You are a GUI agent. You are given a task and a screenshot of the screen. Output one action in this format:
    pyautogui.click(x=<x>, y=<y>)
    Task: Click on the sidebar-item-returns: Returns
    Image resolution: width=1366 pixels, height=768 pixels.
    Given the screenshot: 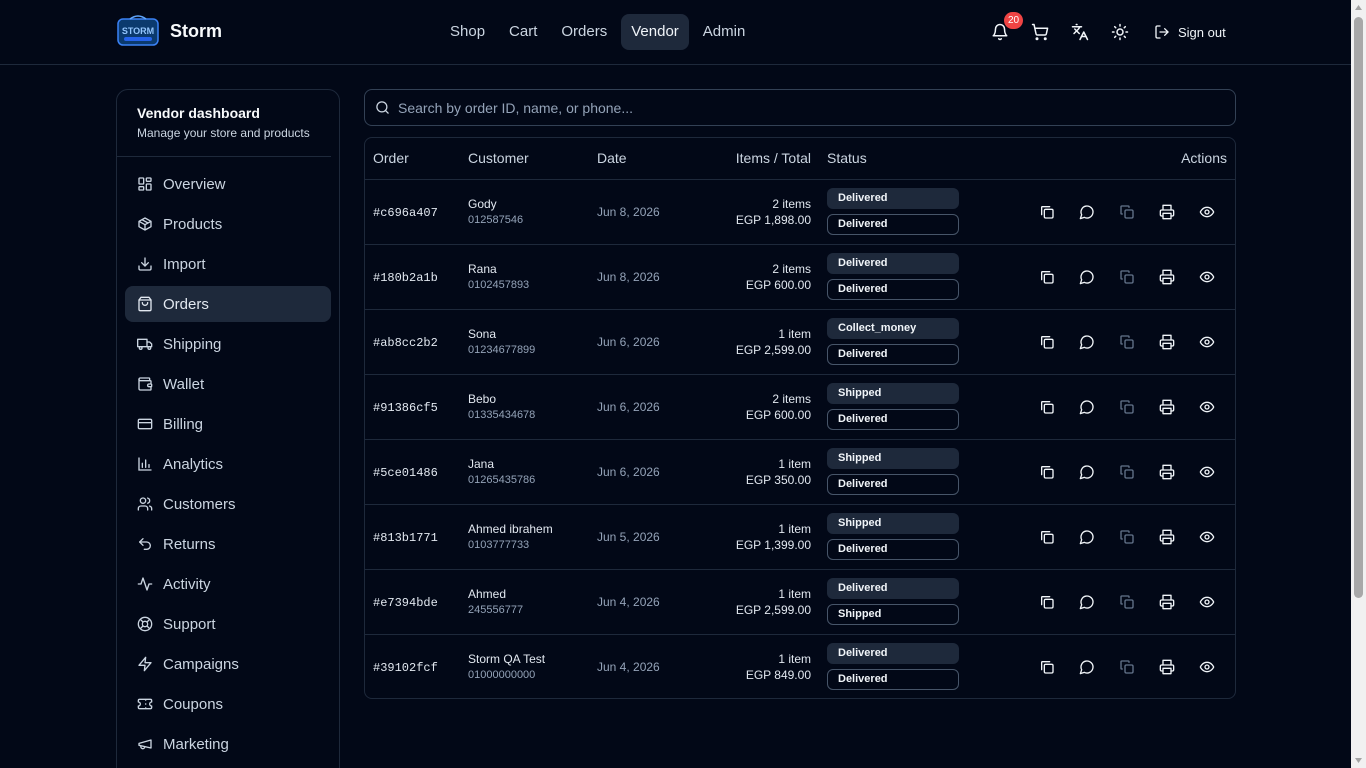 What is the action you would take?
    pyautogui.click(x=228, y=544)
    